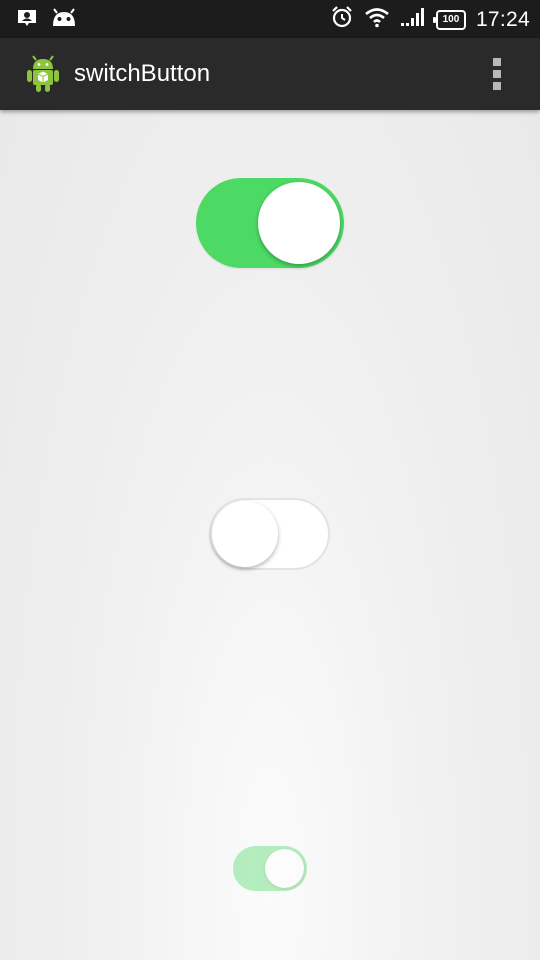 This screenshot has height=960, width=540. I want to click on wifi-icon, so click(377, 19).